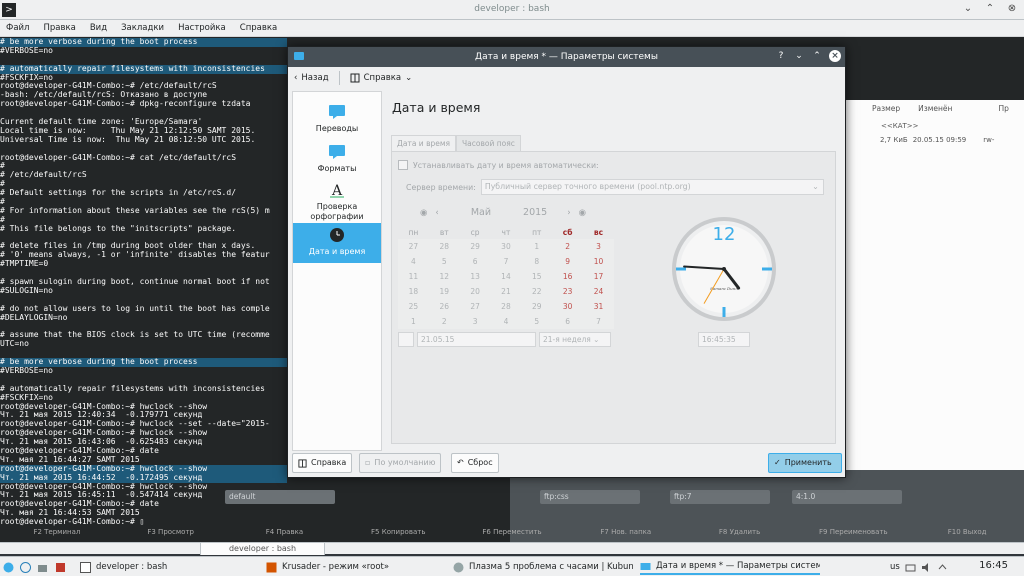  Describe the element at coordinates (598, 306) in the screenshot. I see `calendar-day: 31` at that location.